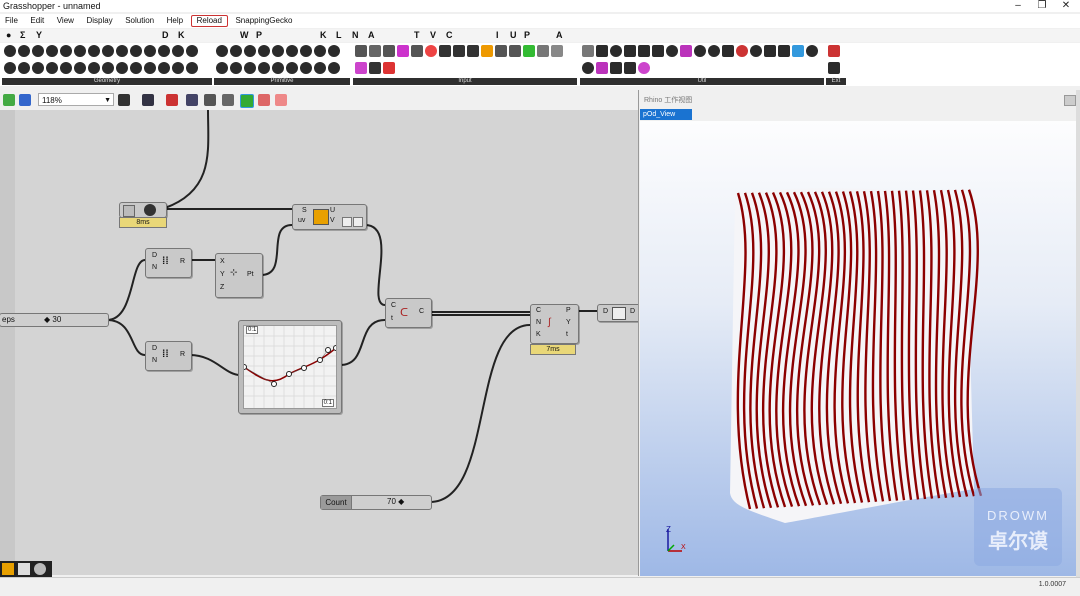 This screenshot has width=1080, height=596. Describe the element at coordinates (371, 35) in the screenshot. I see `category-tab: A` at that location.